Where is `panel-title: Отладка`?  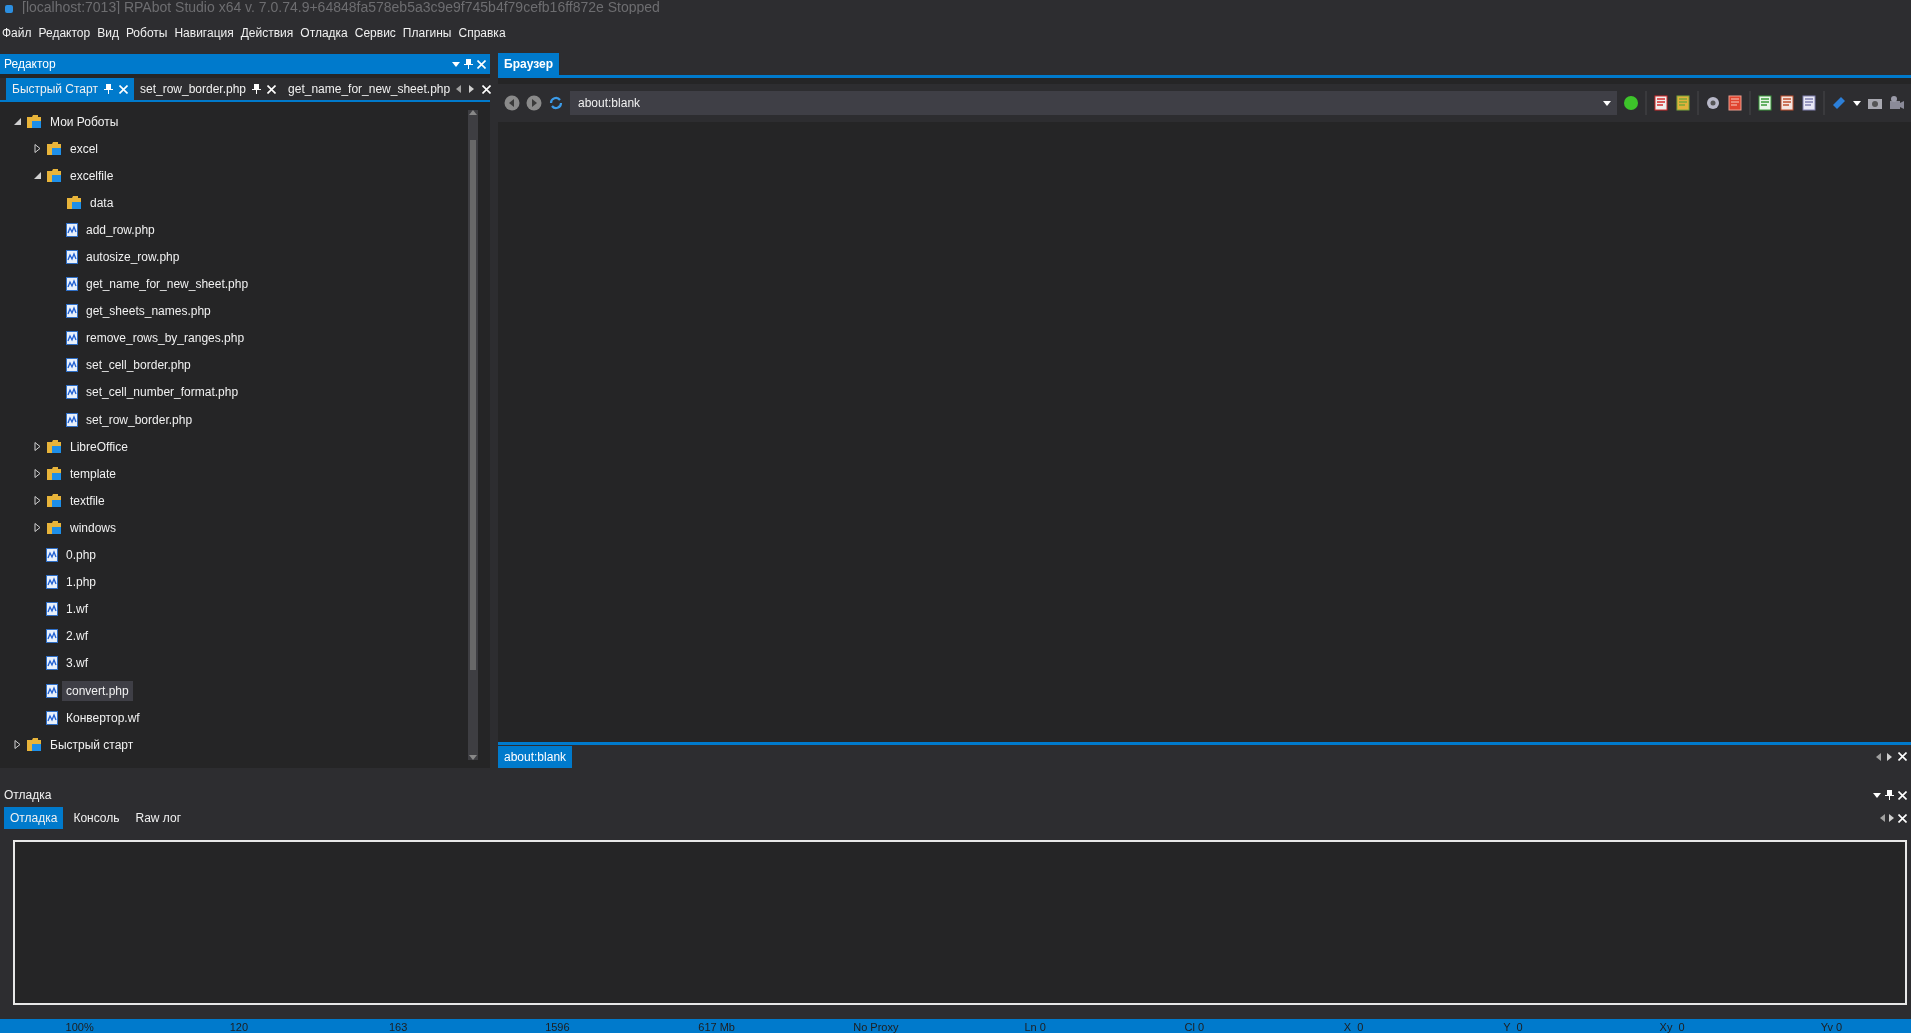
panel-title: Отладка is located at coordinates (28, 795).